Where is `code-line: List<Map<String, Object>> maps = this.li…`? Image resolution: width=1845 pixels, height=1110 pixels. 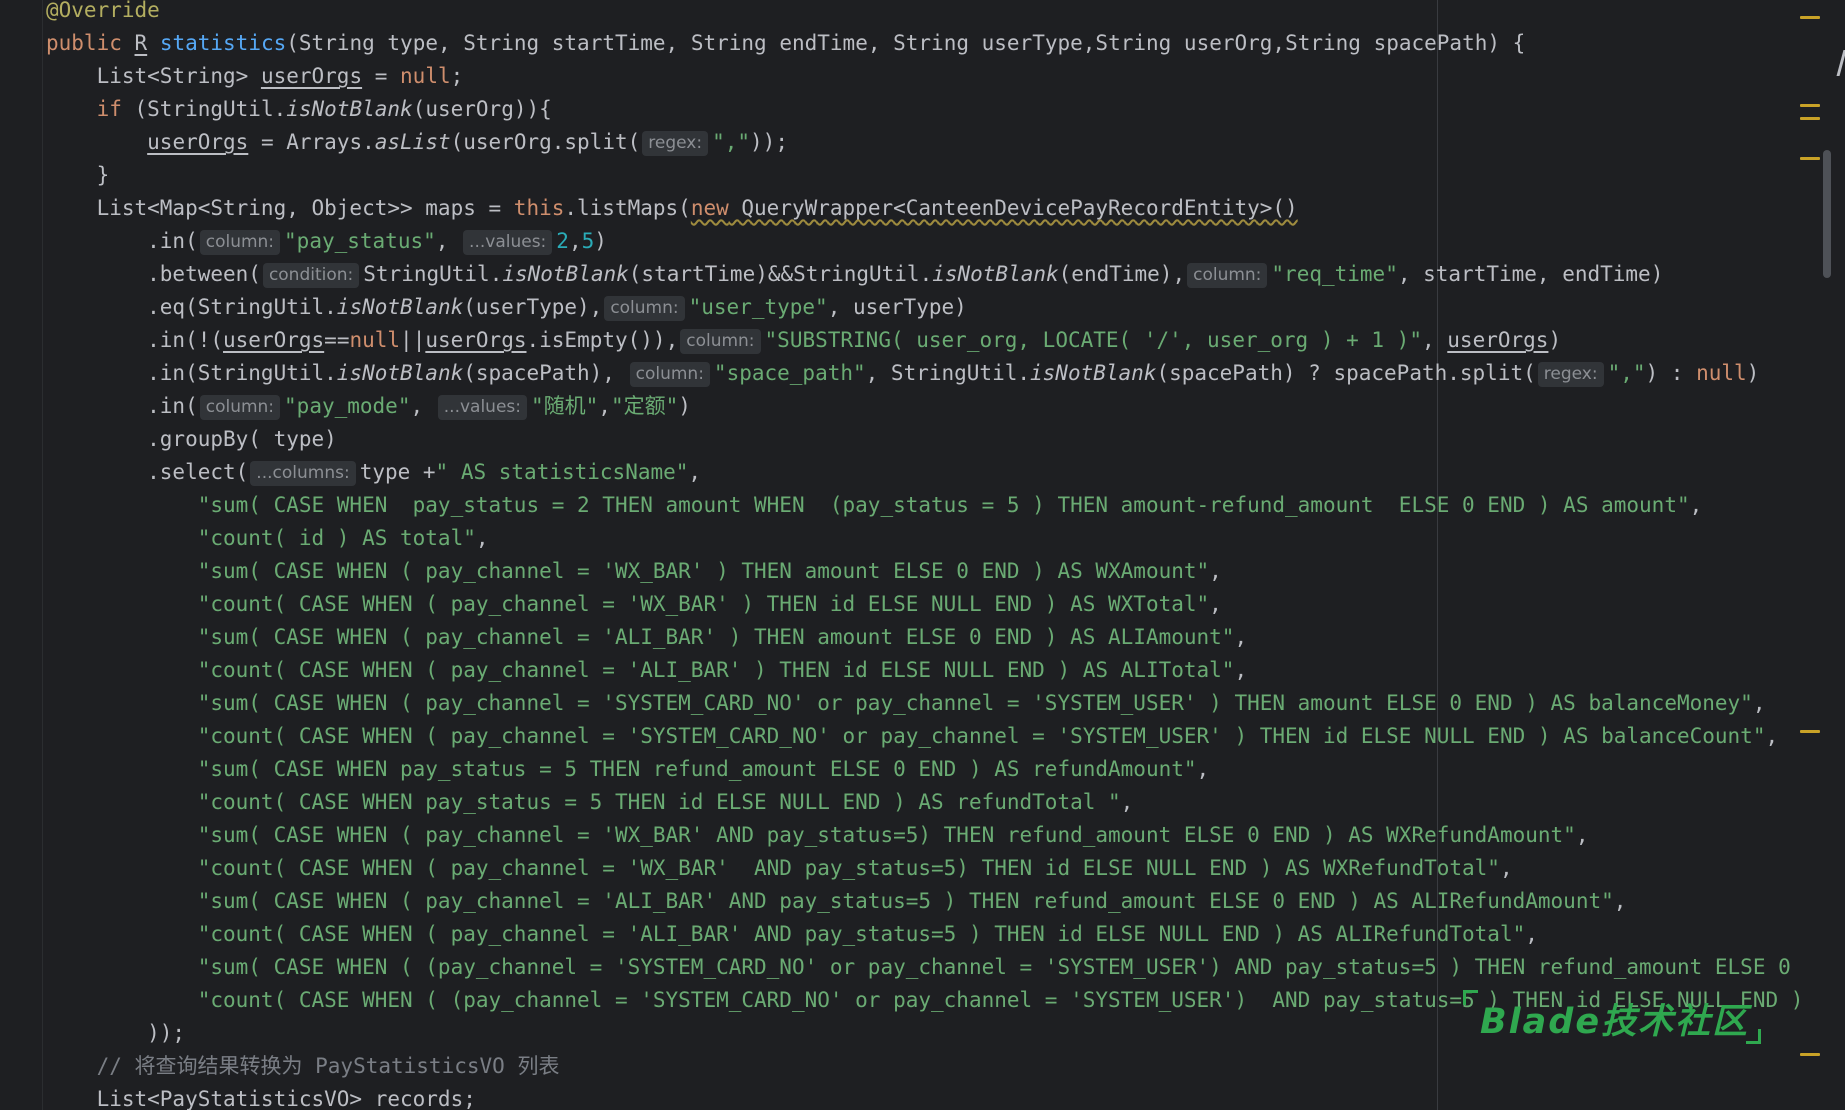 code-line: List<Map<String, Object>> maps = this.li… is located at coordinates (672, 208).